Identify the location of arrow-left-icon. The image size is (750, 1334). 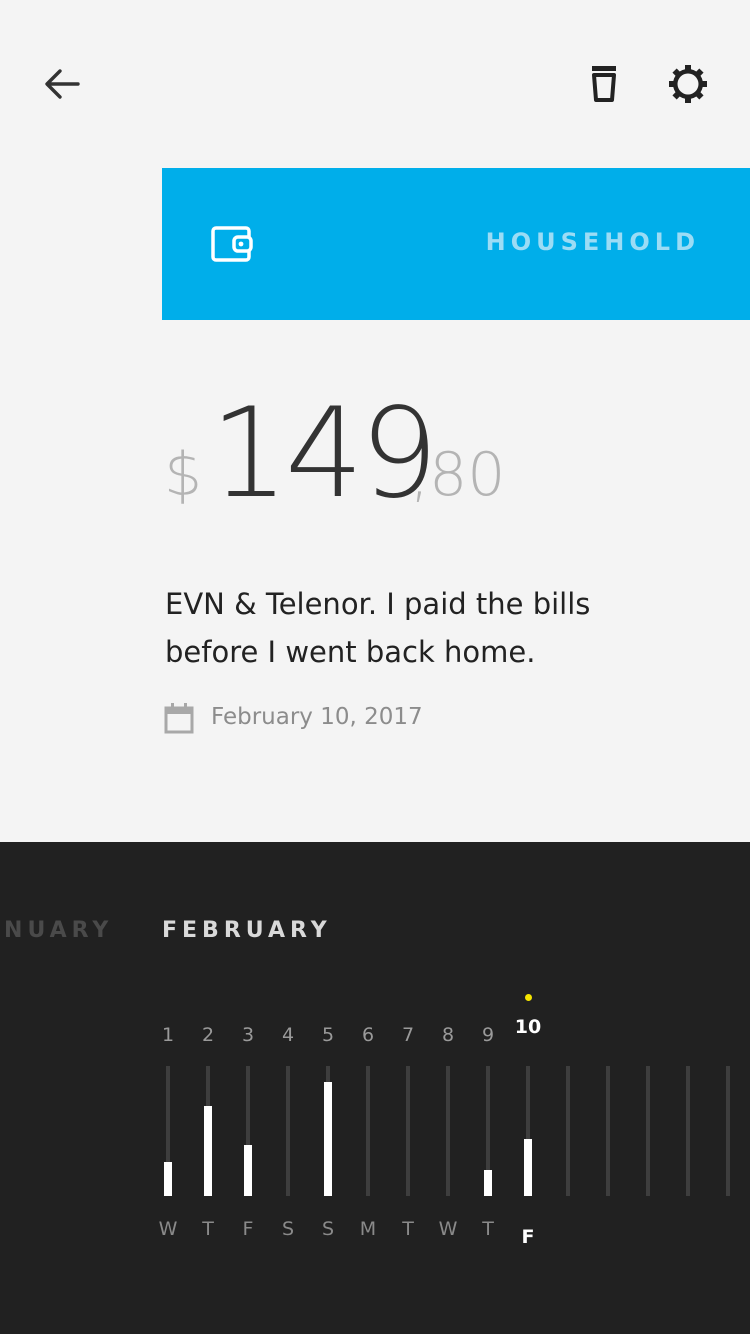
(62, 84).